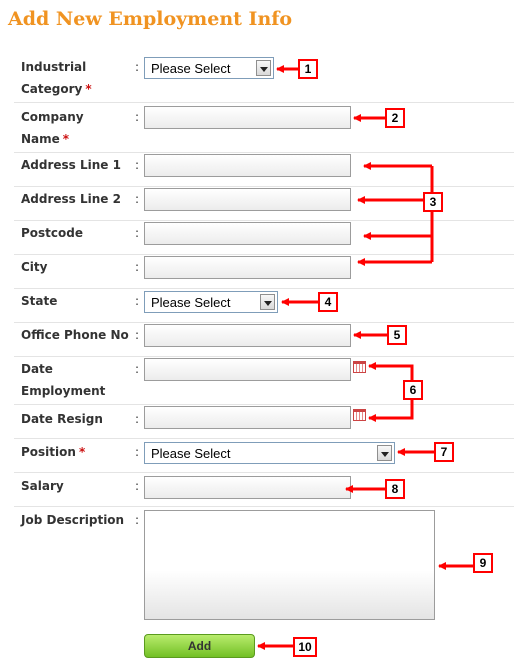 The width and height of the screenshot is (514, 663). Describe the element at coordinates (328, 302) in the screenshot. I see `callout-4: 4` at that location.